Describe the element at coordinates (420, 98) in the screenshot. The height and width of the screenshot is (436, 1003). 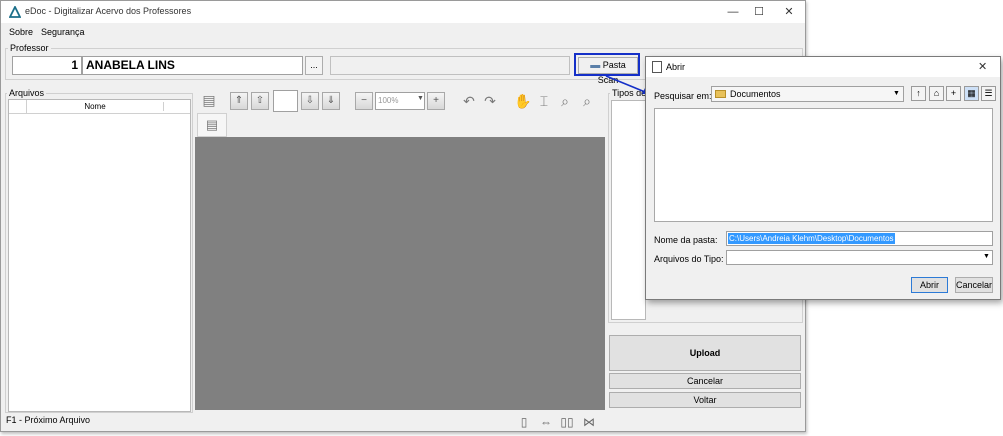
I see `zoom-dropdown-icon: ▼` at that location.